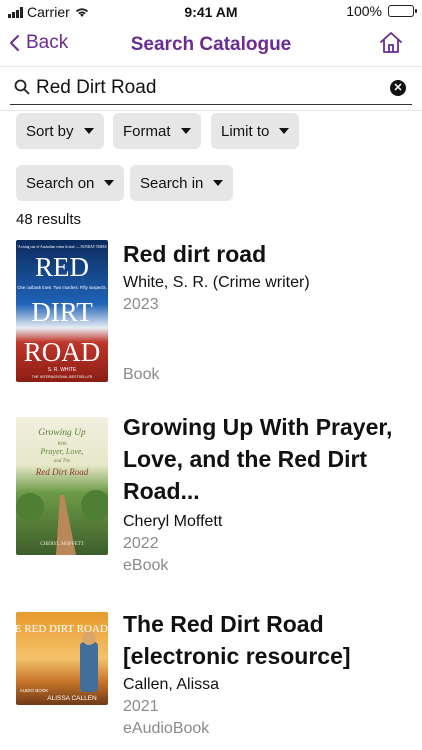 The image size is (422, 750). Describe the element at coordinates (141, 374) in the screenshot. I see `result-format: Book` at that location.